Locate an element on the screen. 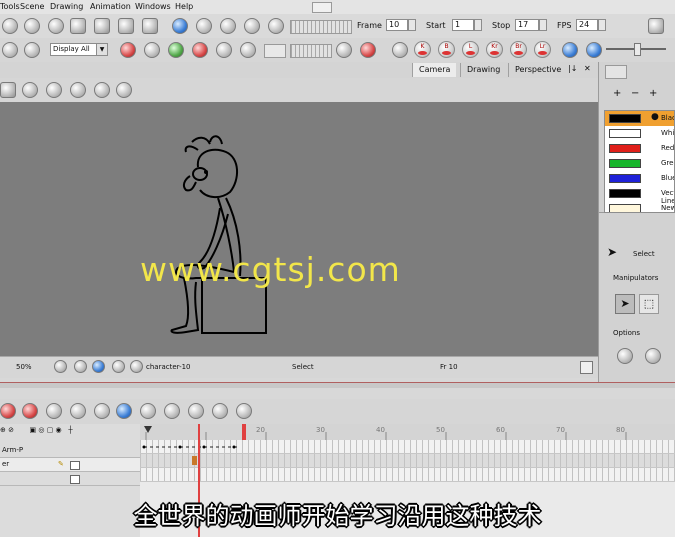 The image size is (675, 537). frame-field: 10 is located at coordinates (397, 25).